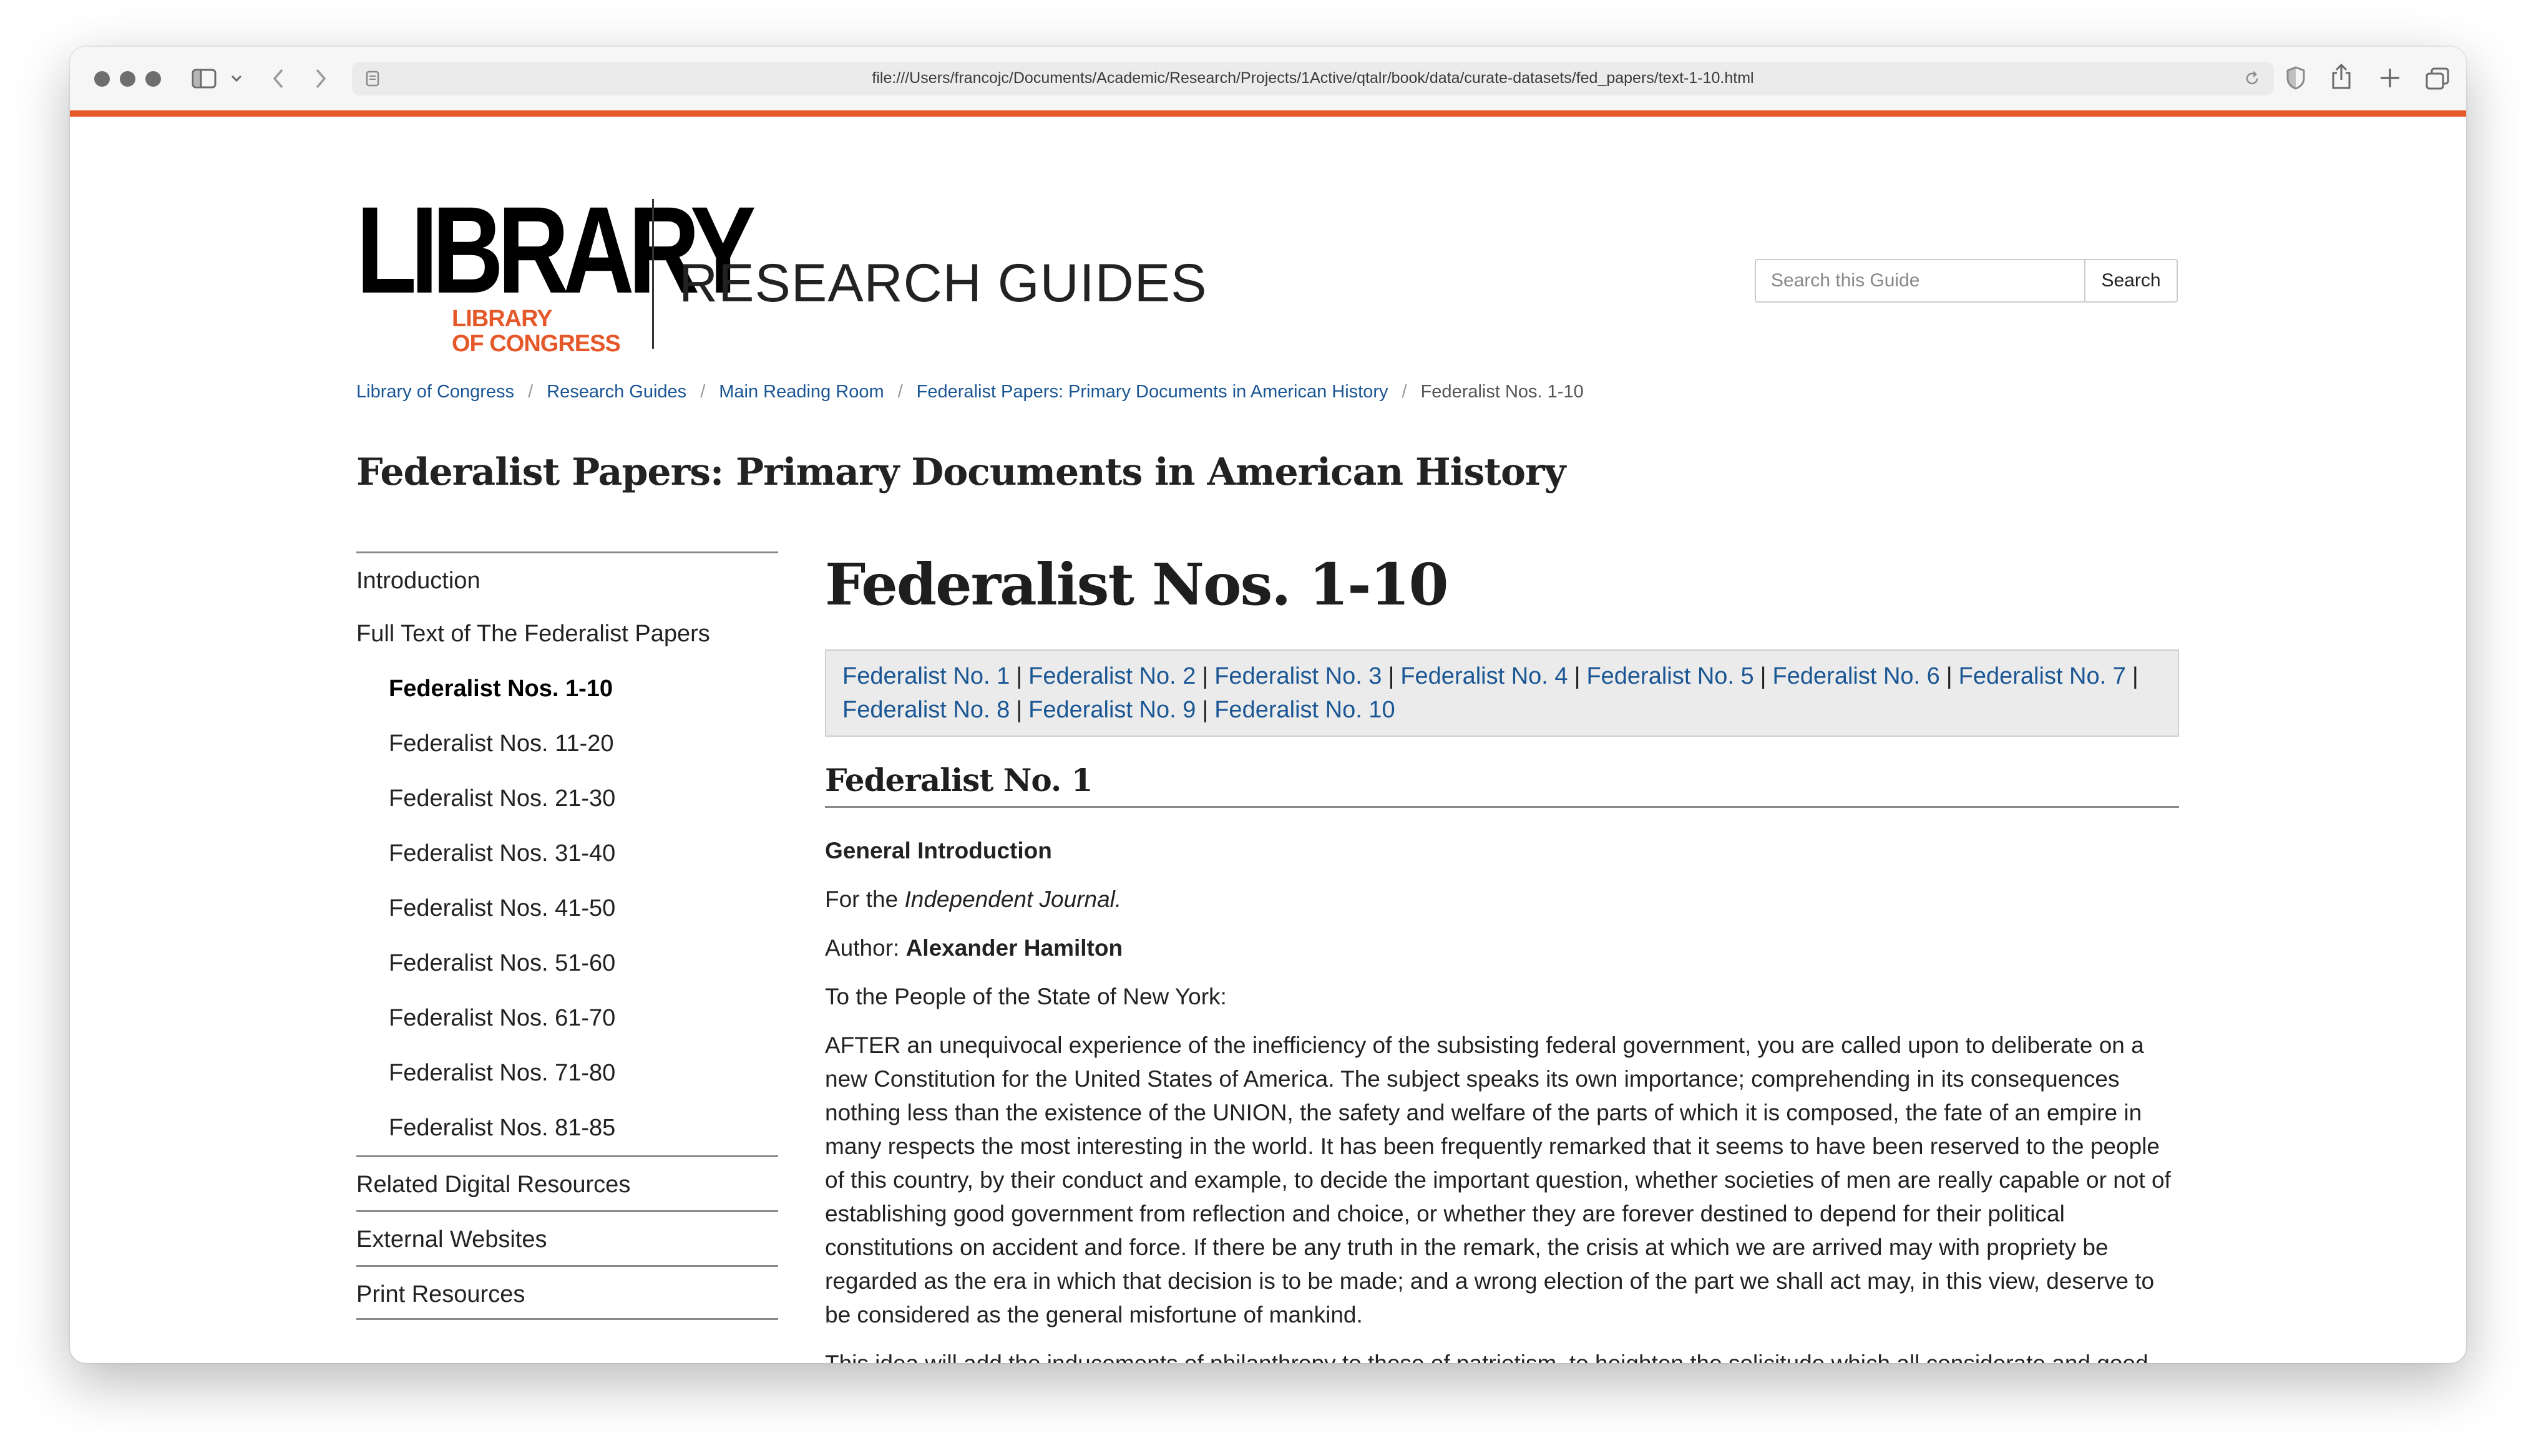 The image size is (2536, 1456). I want to click on sidebar-item-nos-31-40: Federalist Nos. 31-40, so click(567, 854).